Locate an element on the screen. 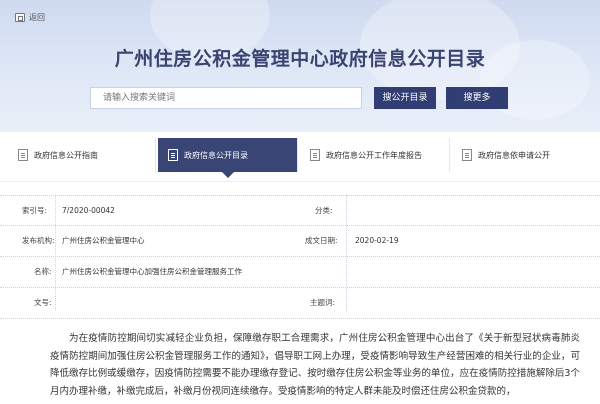 The height and width of the screenshot is (404, 600). metadata-row: 发布机构: 广州住房公积金管理中心 成文日期: 2020-02-19 is located at coordinates (300, 241).